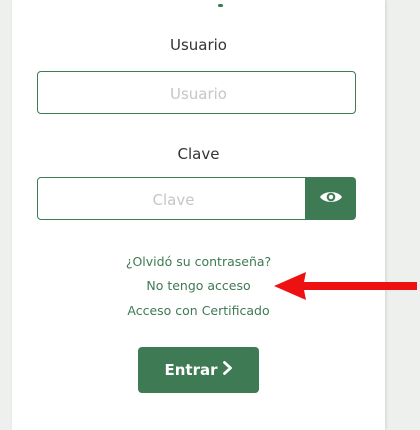 The height and width of the screenshot is (430, 420). Describe the element at coordinates (220, 5) in the screenshot. I see `decorative-dot` at that location.